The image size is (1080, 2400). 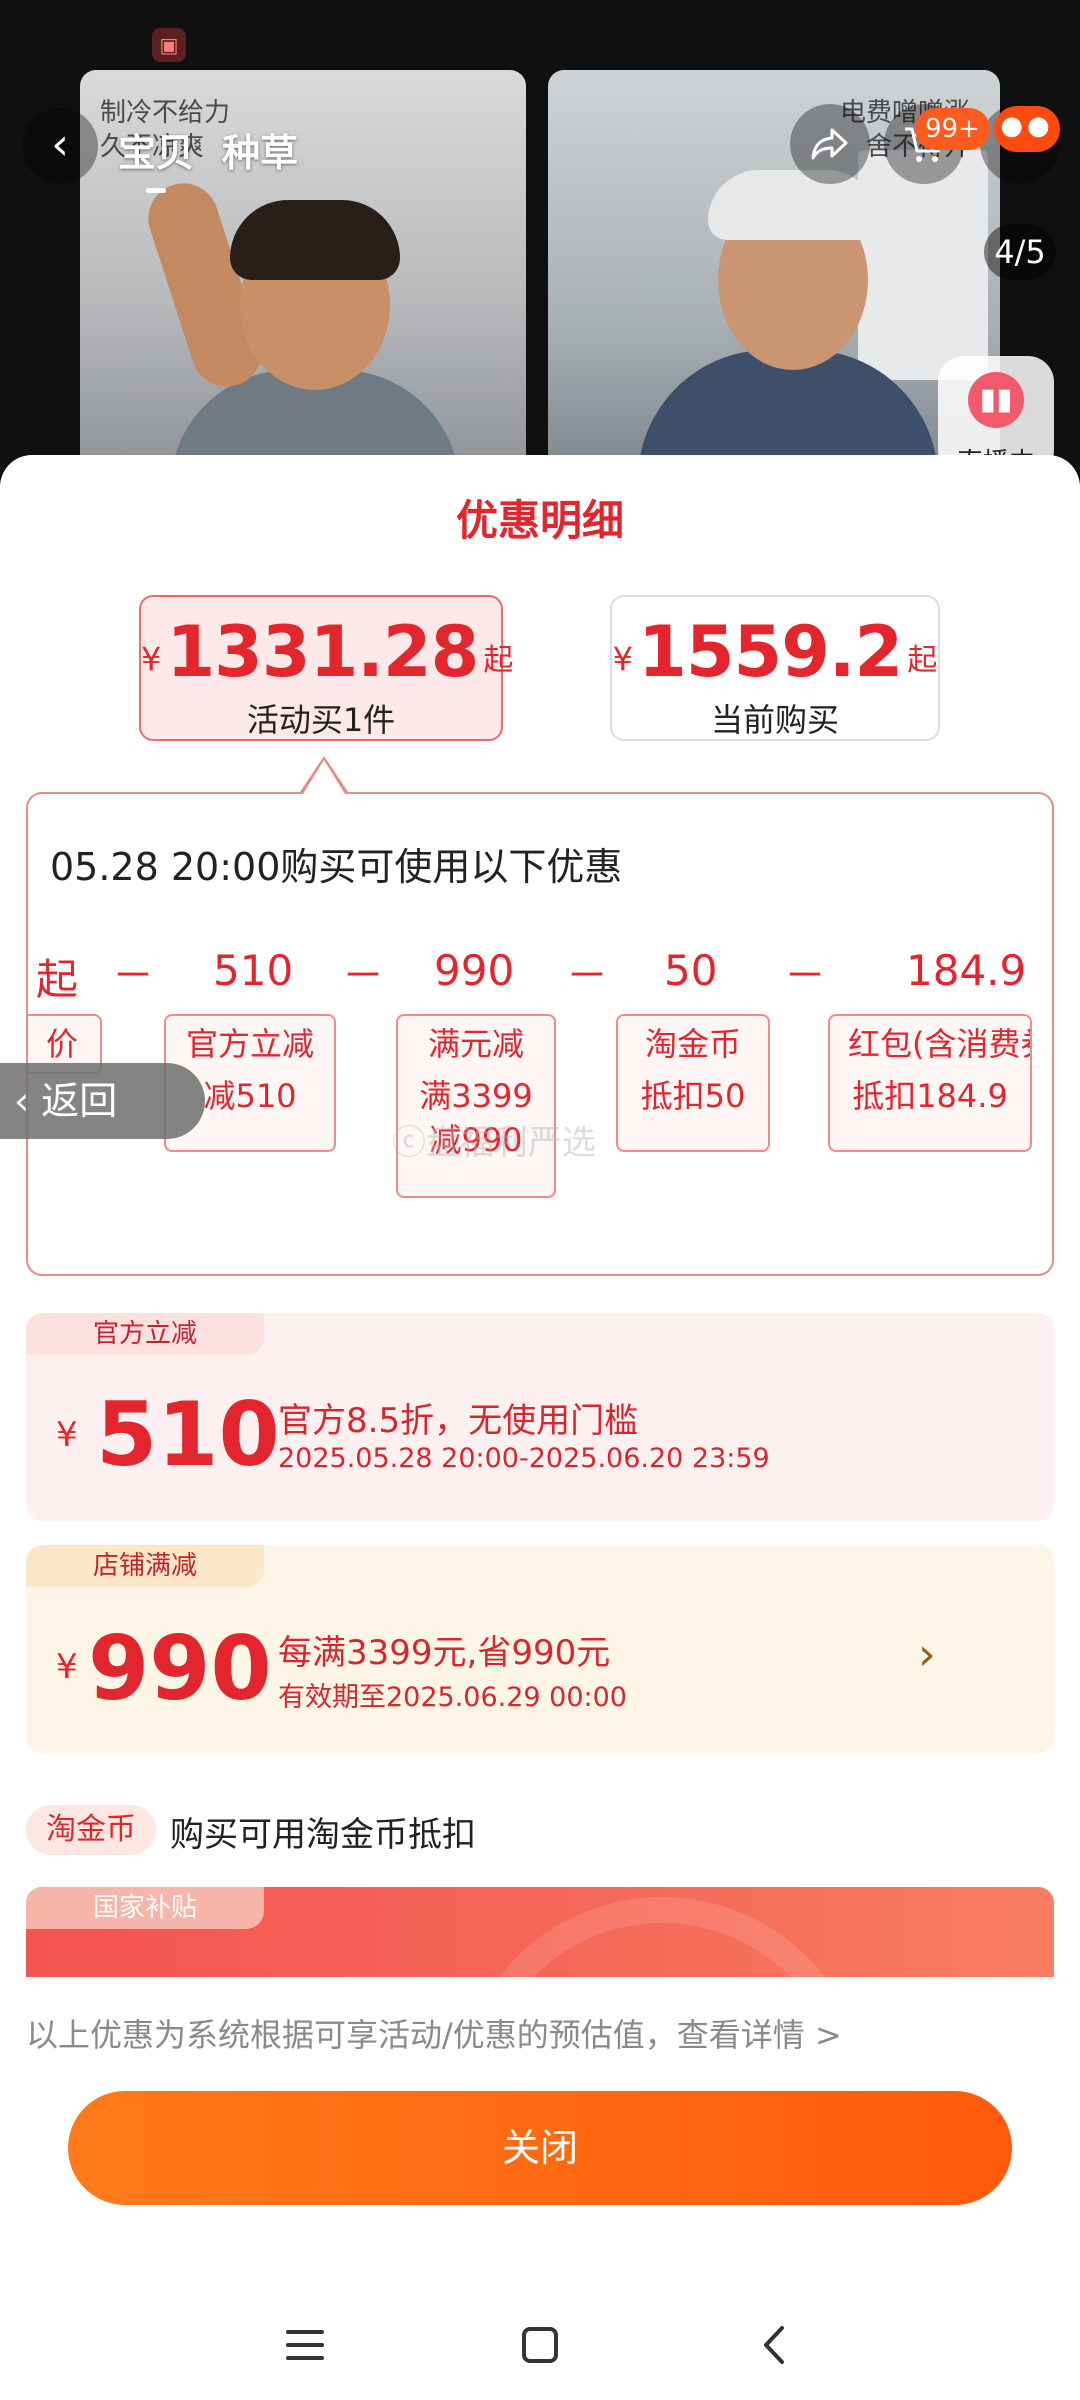 I want to click on chip-title: 官方立减, so click(x=249, y=1044).